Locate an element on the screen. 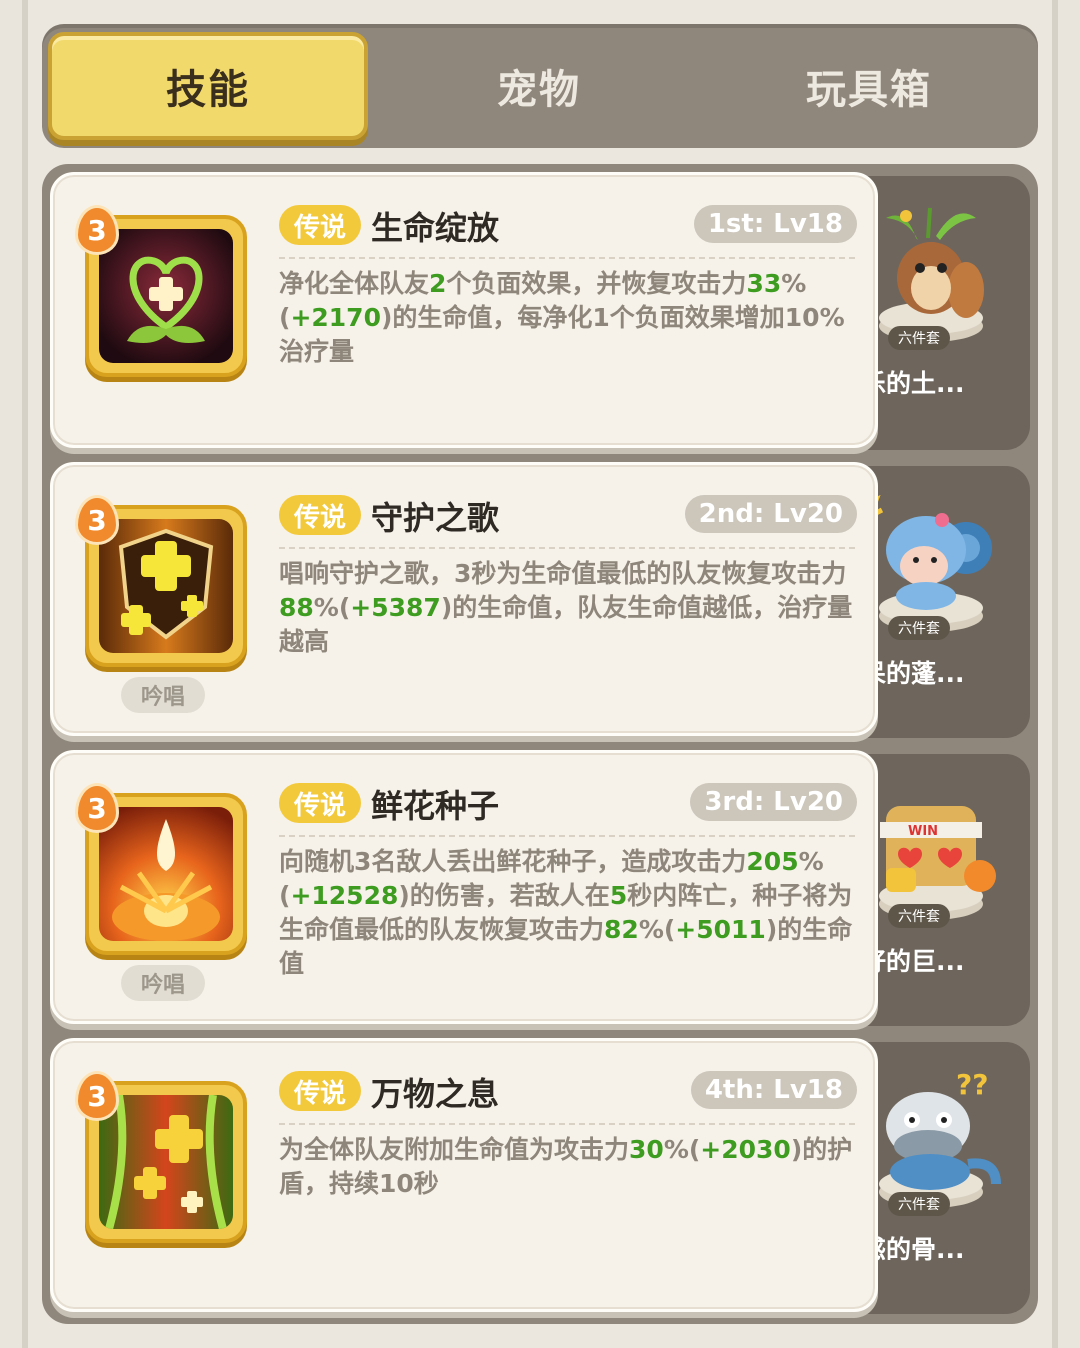 Image resolution: width=1080 pixels, height=1348 pixels. highlight-value: 33 is located at coordinates (764, 283).